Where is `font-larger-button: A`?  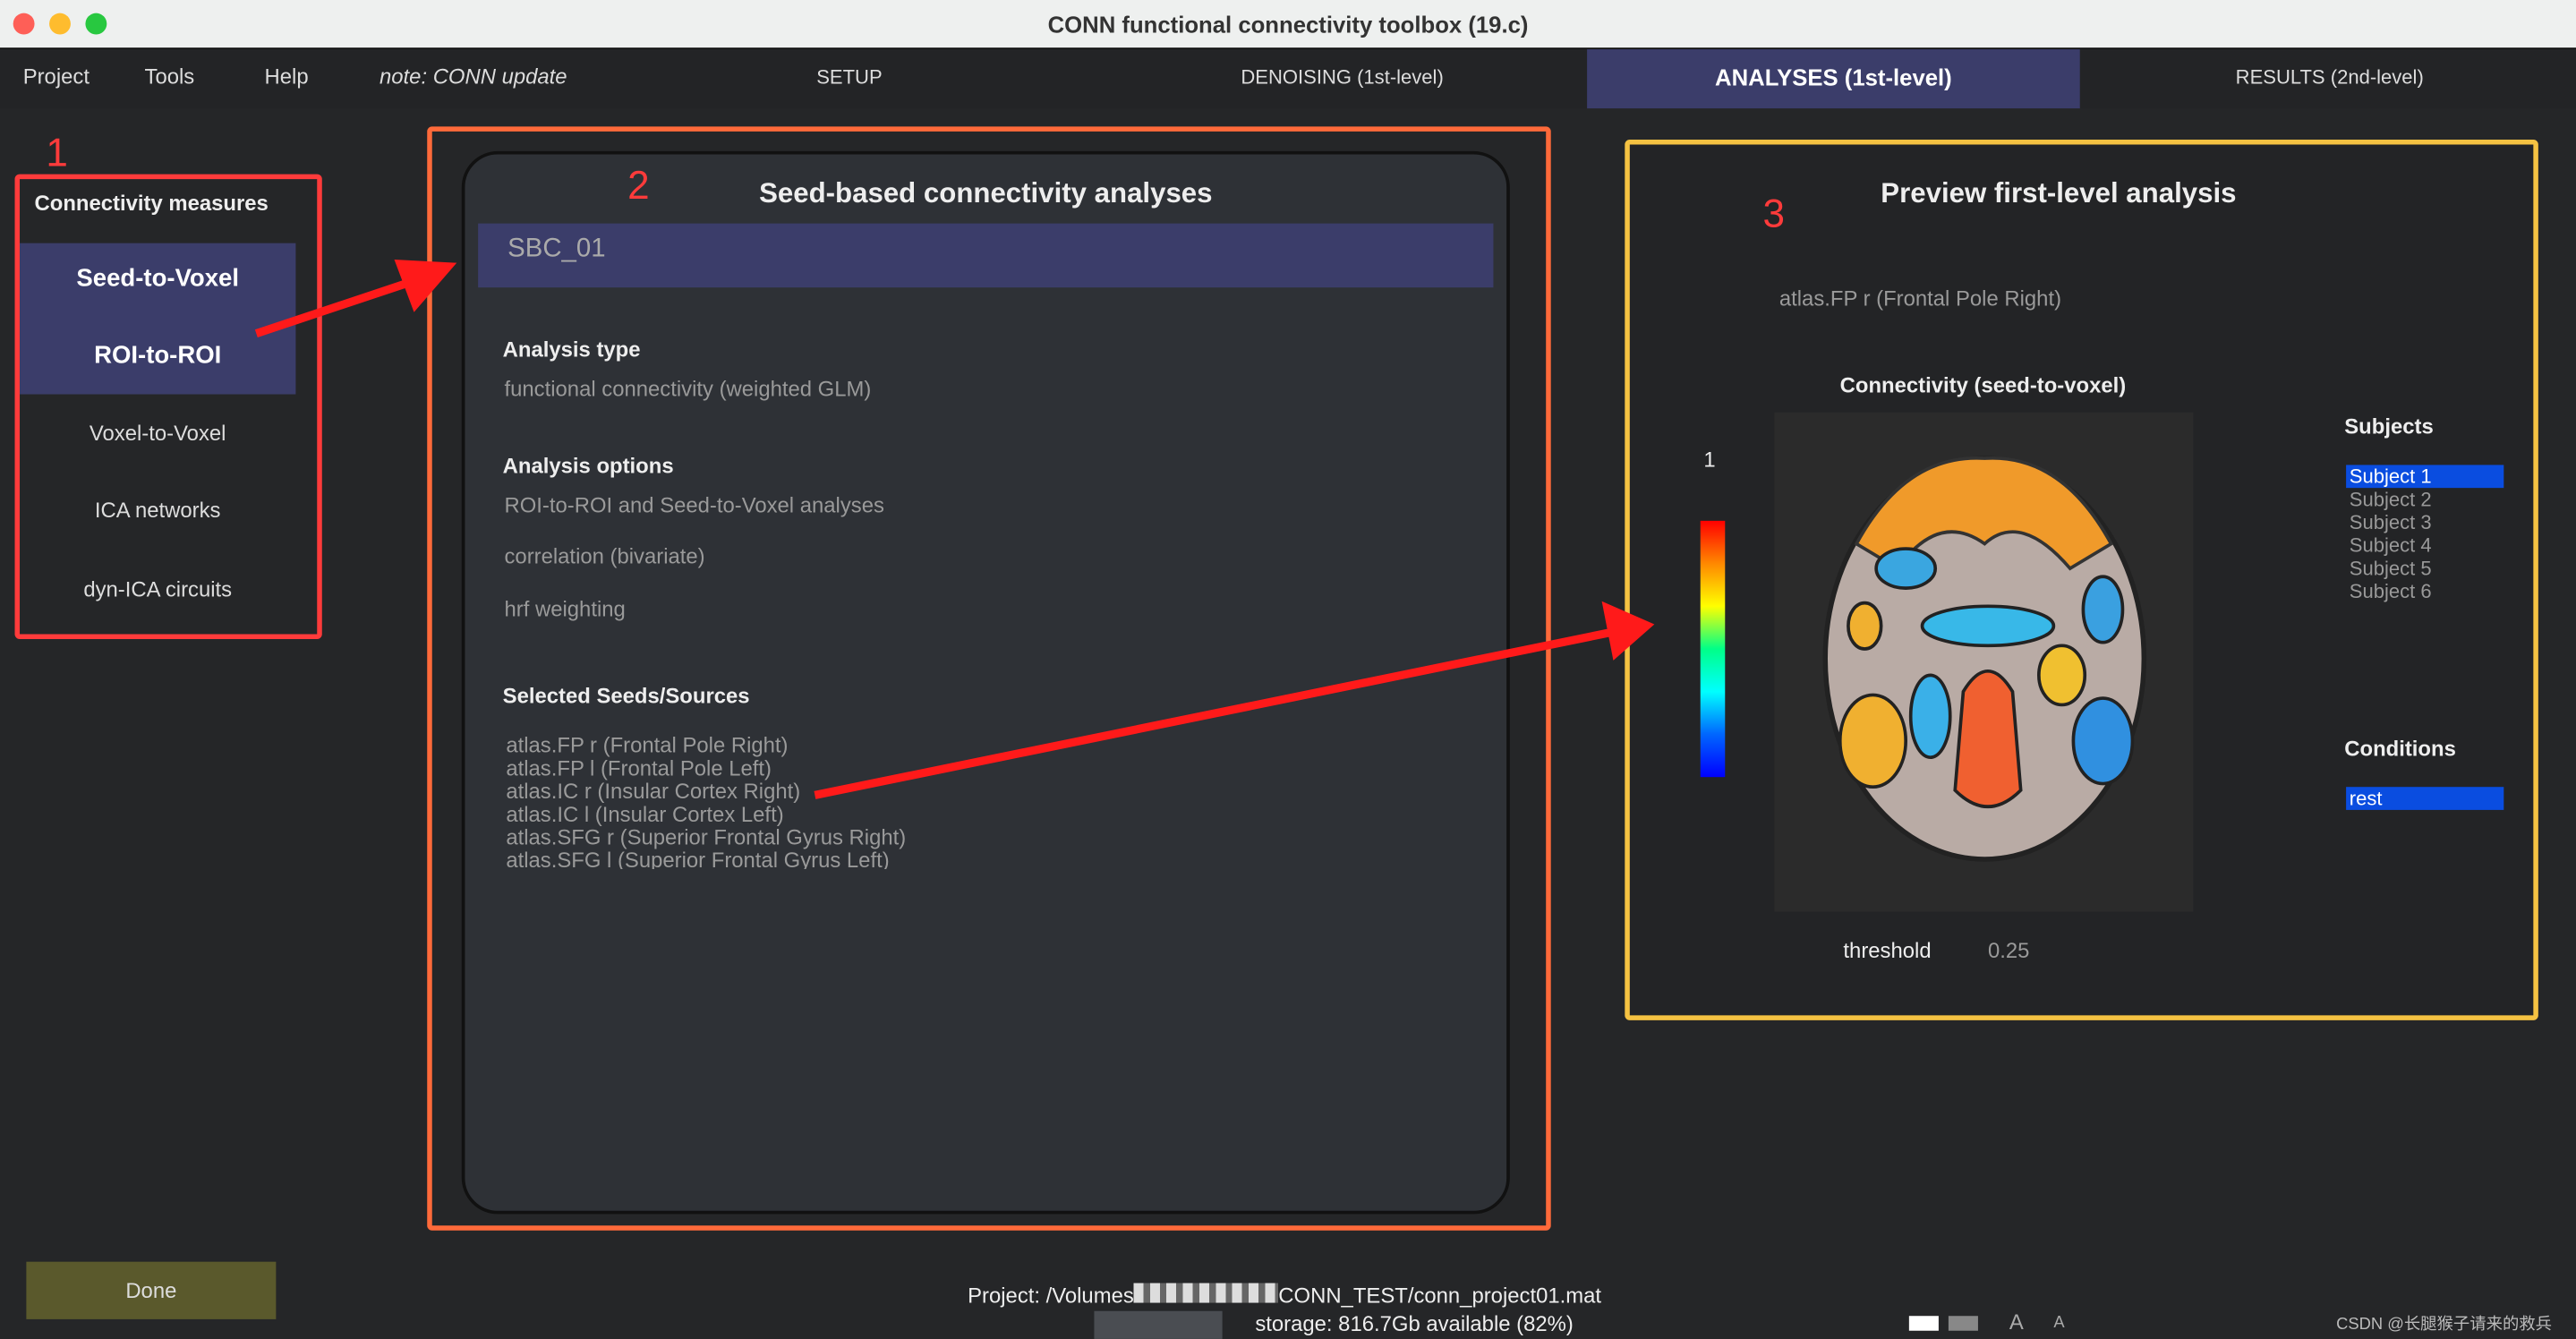 font-larger-button: A is located at coordinates (2016, 1322).